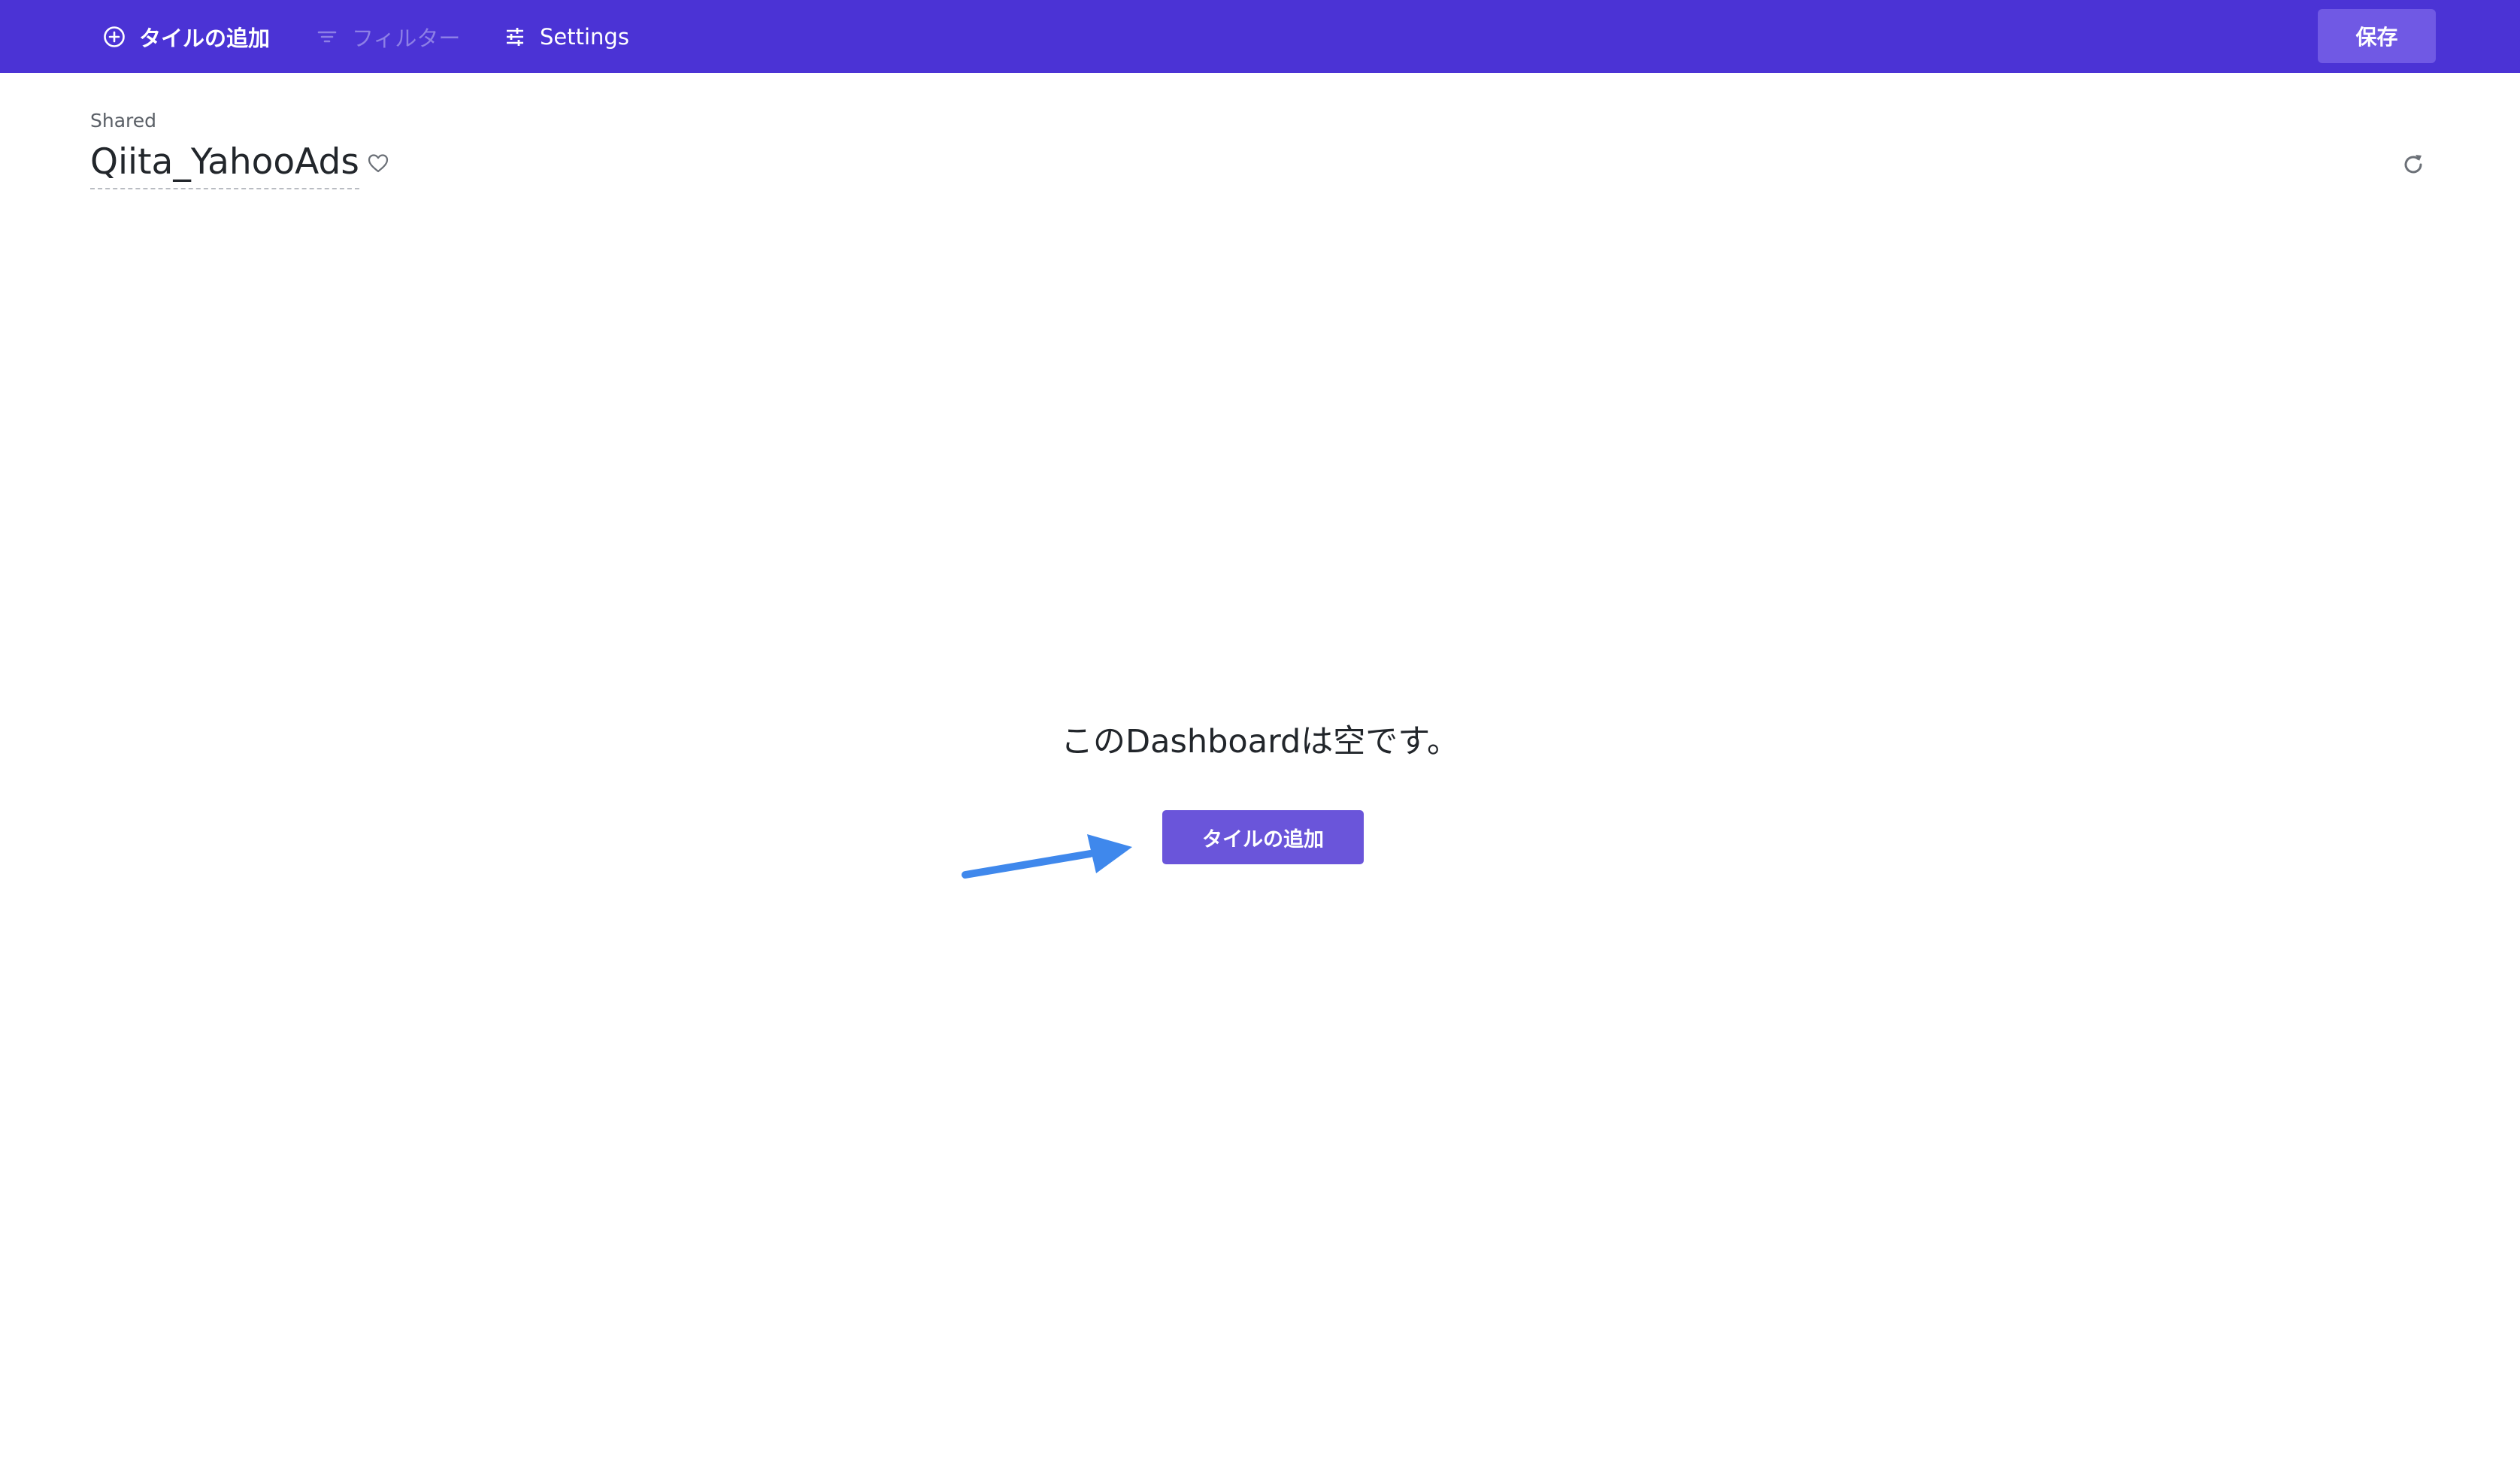 This screenshot has height=1458, width=2520. What do you see at coordinates (1045, 855) in the screenshot?
I see `arrow-icon` at bounding box center [1045, 855].